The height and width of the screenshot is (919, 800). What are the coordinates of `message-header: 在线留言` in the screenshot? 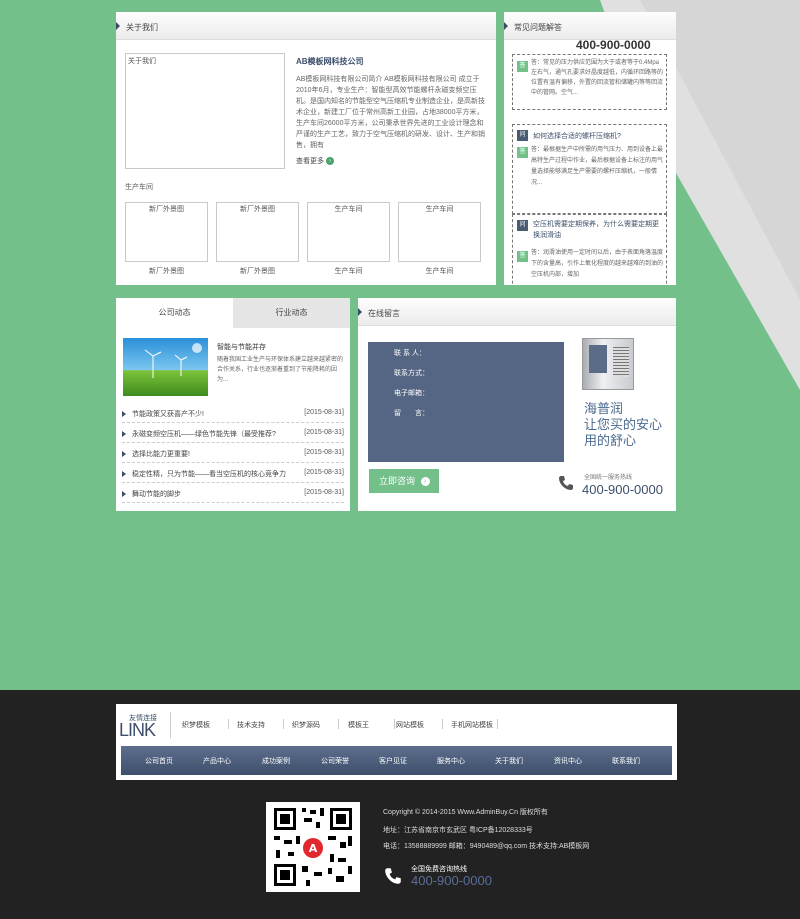 It's located at (517, 312).